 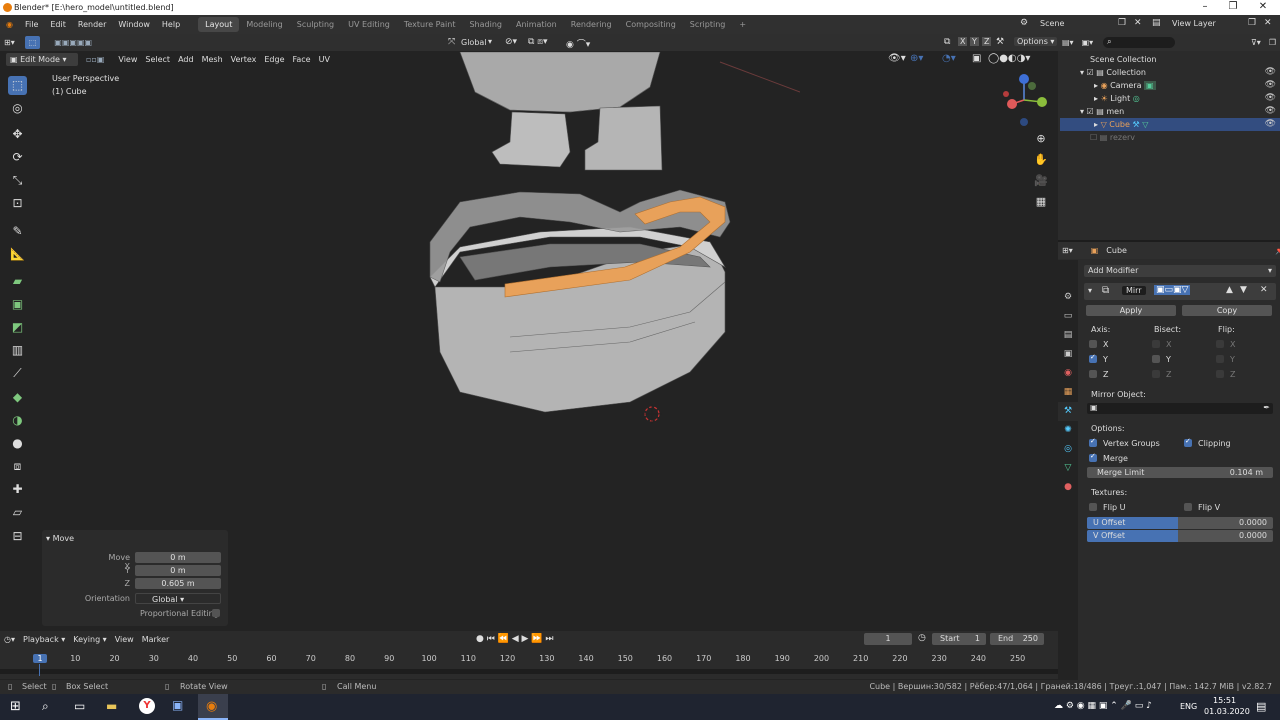 What do you see at coordinates (1220, 344) in the screenshot?
I see `flip-x-checkbox` at bounding box center [1220, 344].